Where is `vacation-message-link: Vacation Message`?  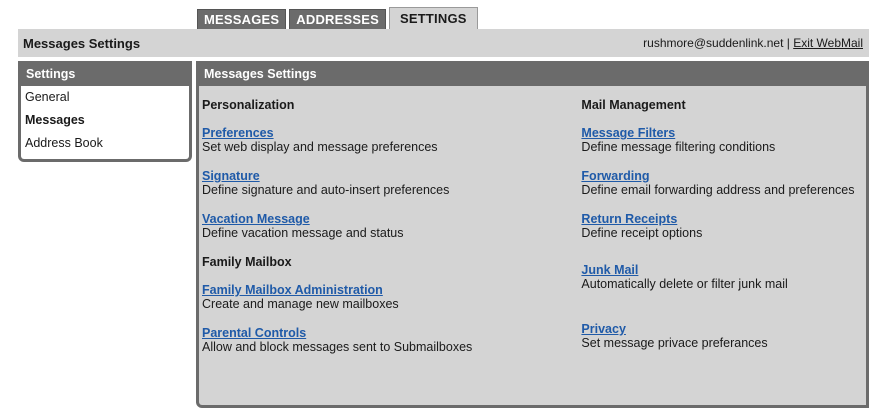 vacation-message-link: Vacation Message is located at coordinates (391, 219).